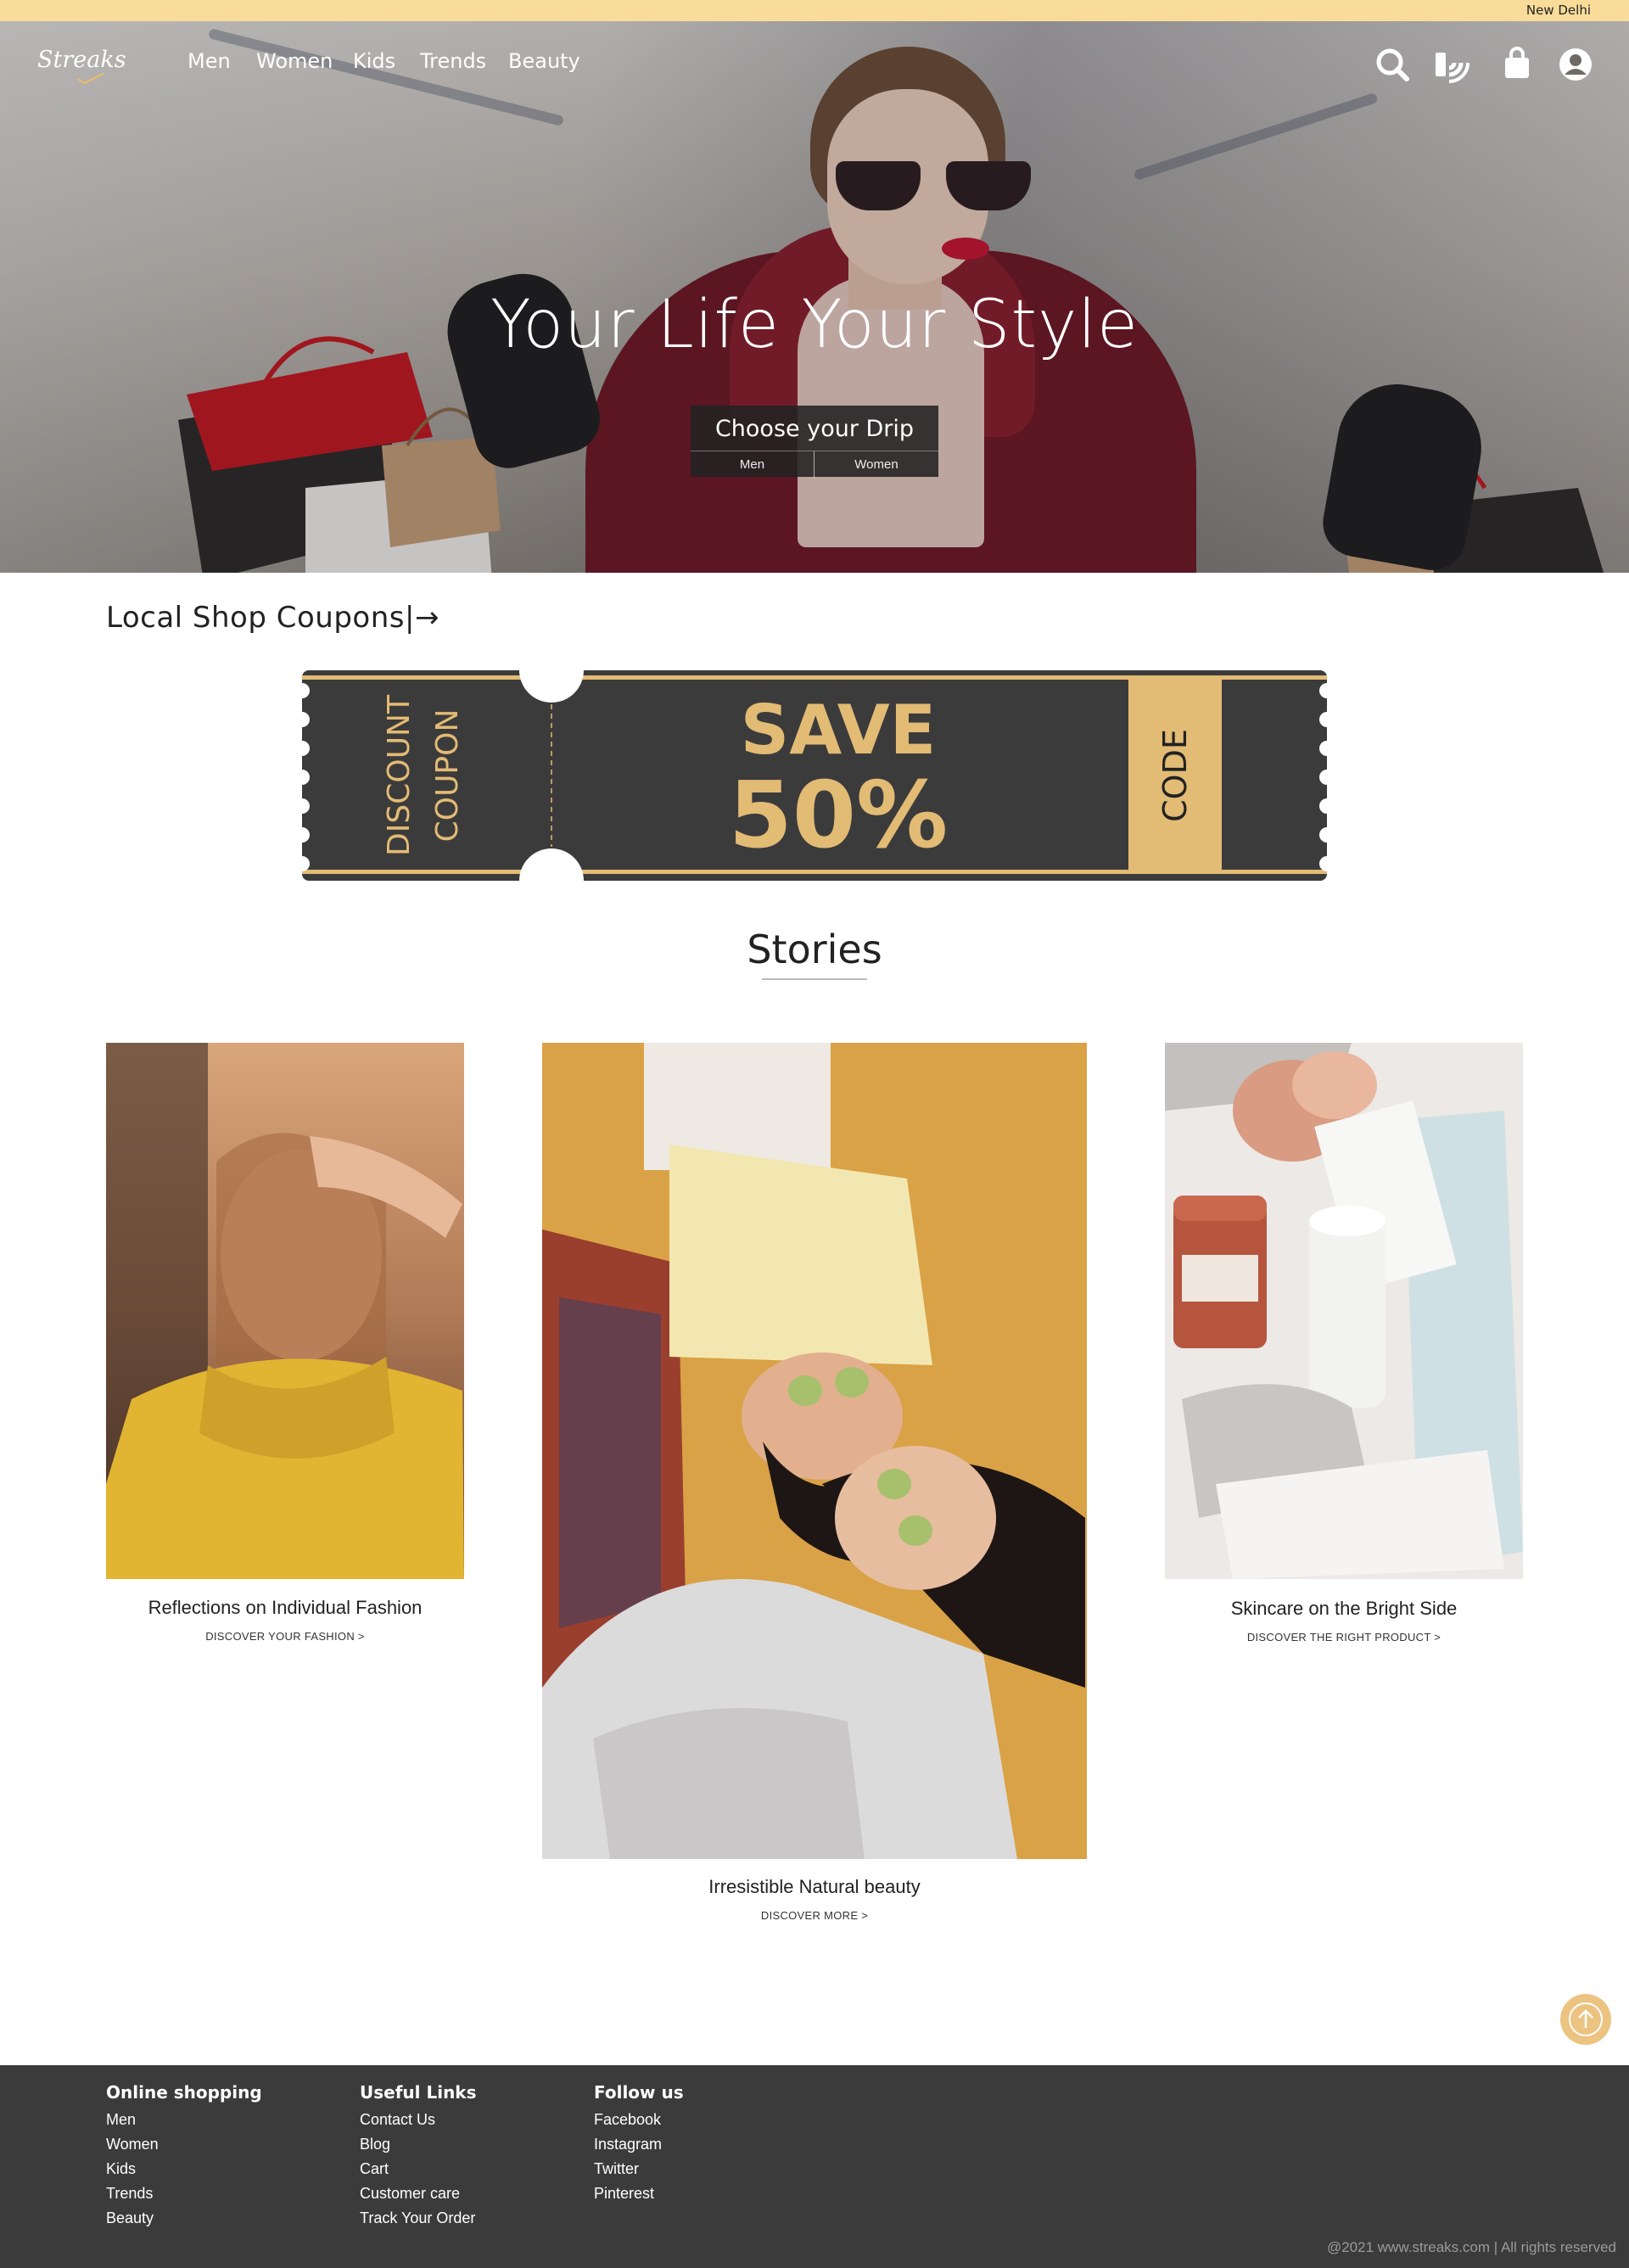  What do you see at coordinates (1175, 775) in the screenshot?
I see `coupon-code-text: CODE` at bounding box center [1175, 775].